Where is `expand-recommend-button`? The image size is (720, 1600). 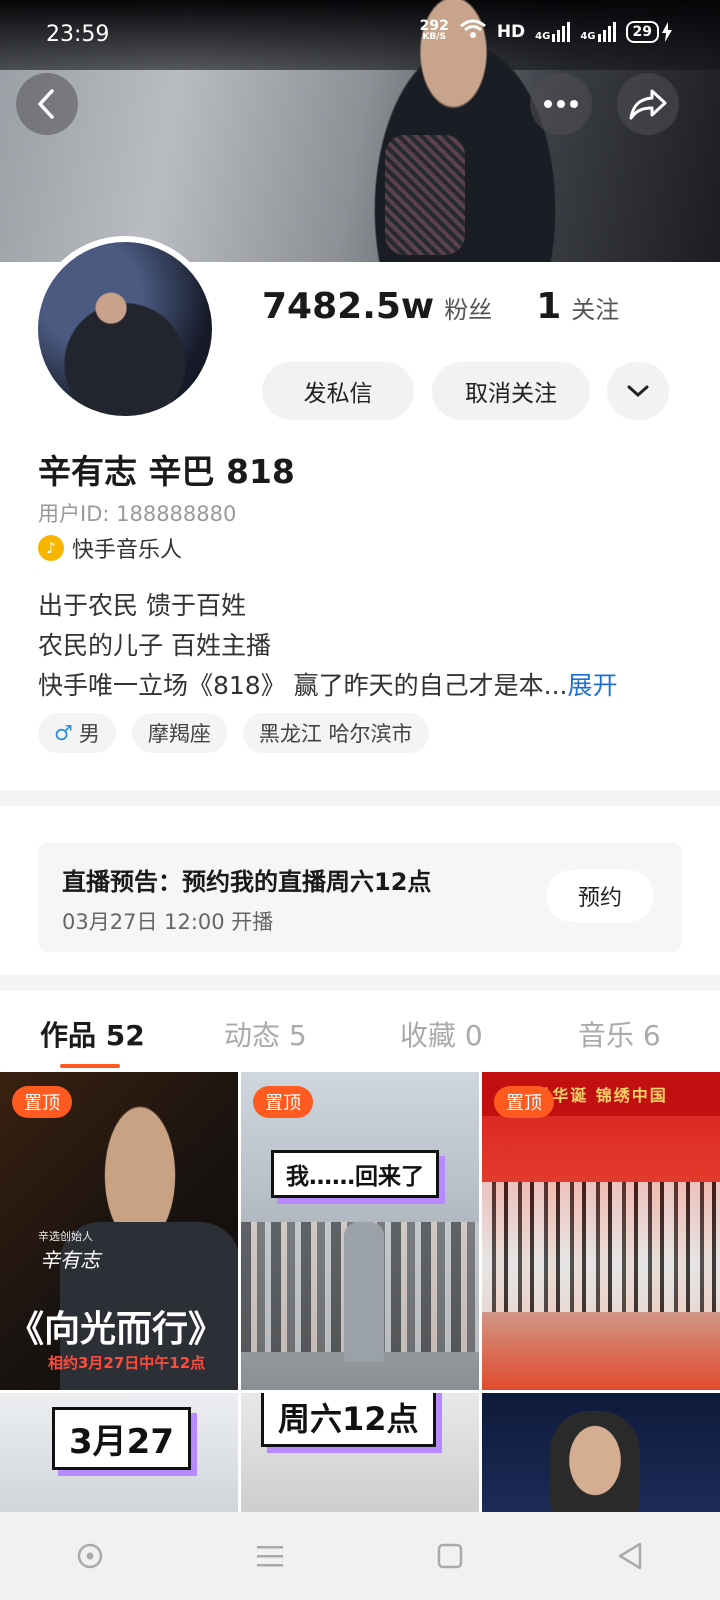
expand-recommend-button is located at coordinates (638, 391).